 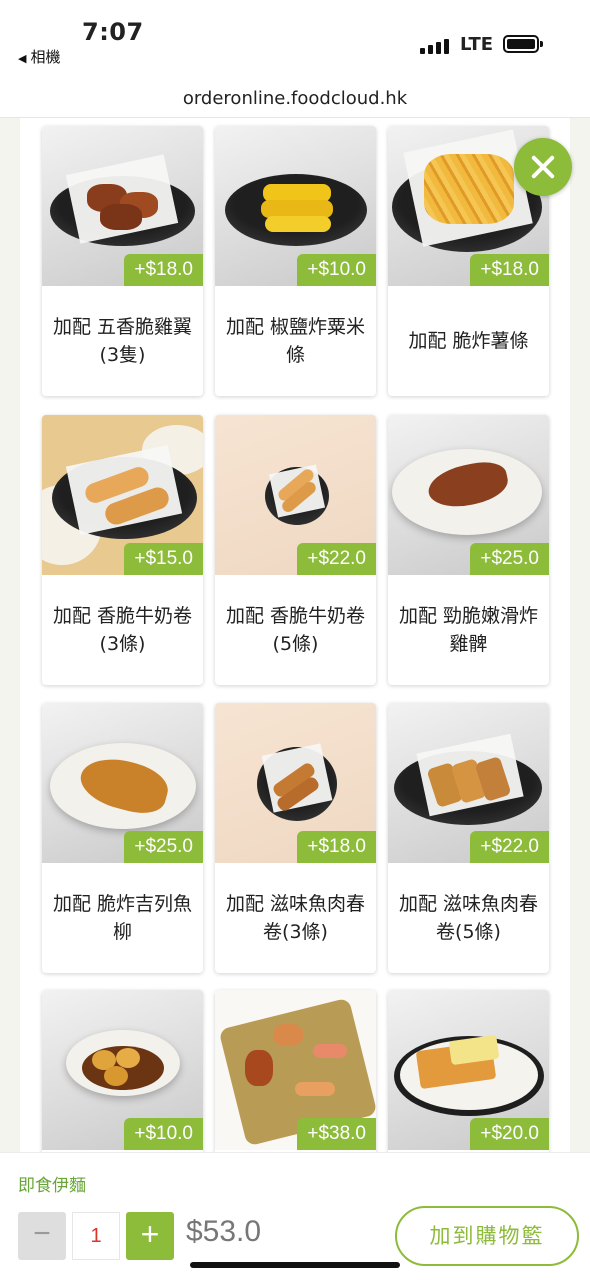 I want to click on addon-card: +$22.0 加配 滋味魚肉春卷(5條), so click(x=468, y=838).